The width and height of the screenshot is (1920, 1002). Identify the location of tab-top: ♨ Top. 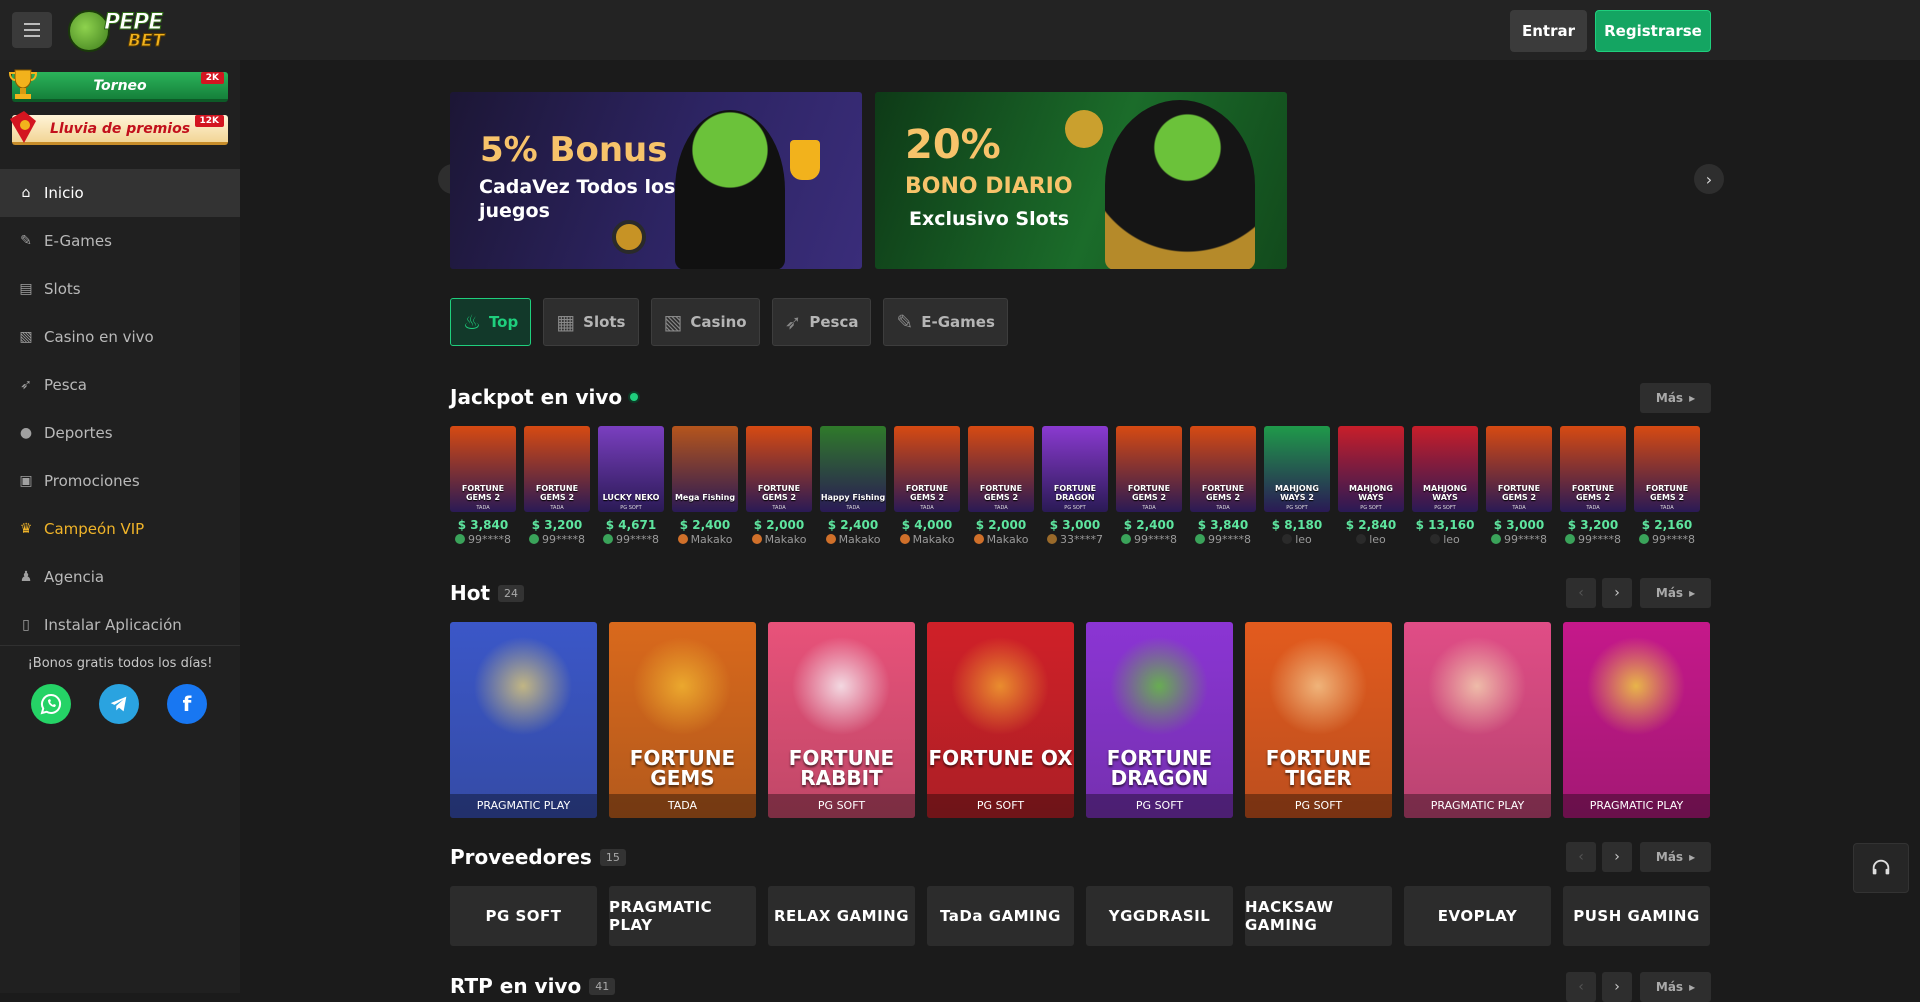
(491, 322).